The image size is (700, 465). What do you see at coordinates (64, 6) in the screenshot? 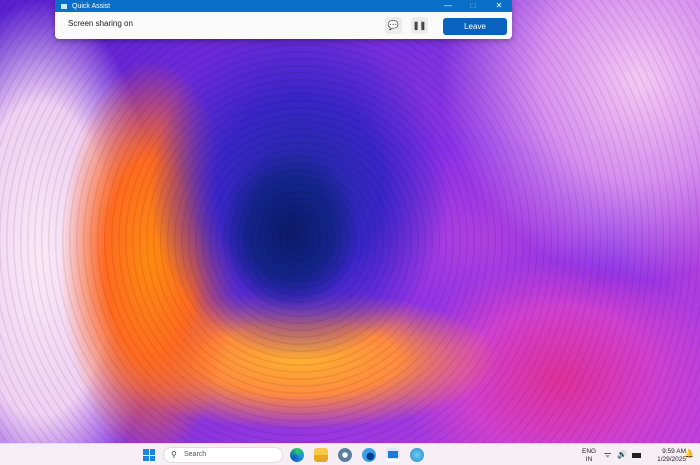
I see `quick-assist-icon` at bounding box center [64, 6].